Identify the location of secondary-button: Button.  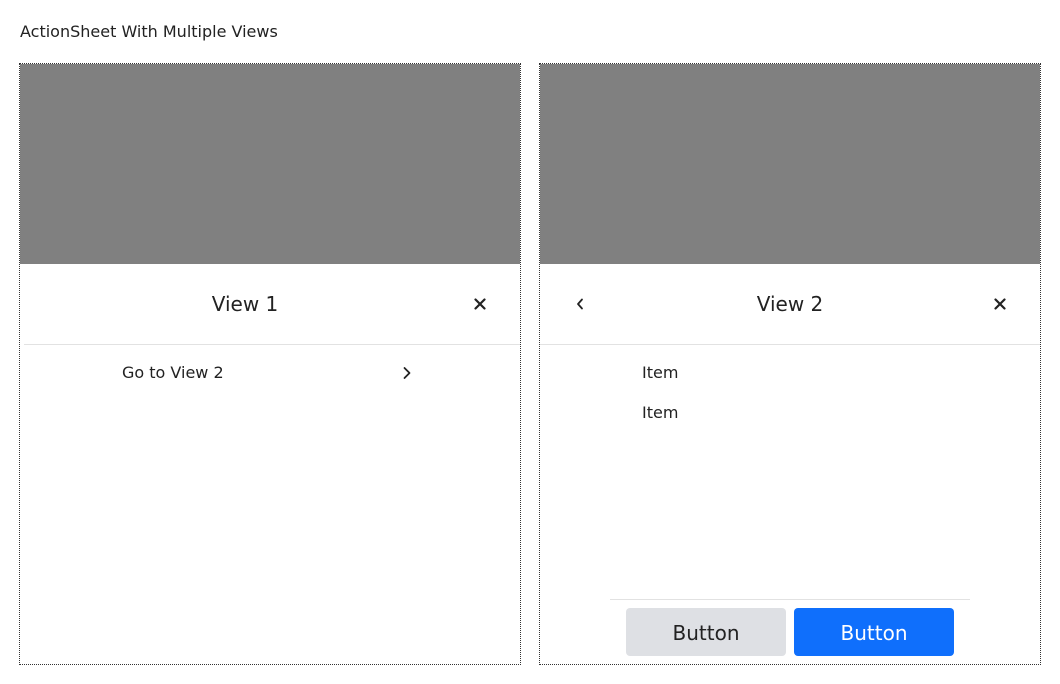
(706, 632).